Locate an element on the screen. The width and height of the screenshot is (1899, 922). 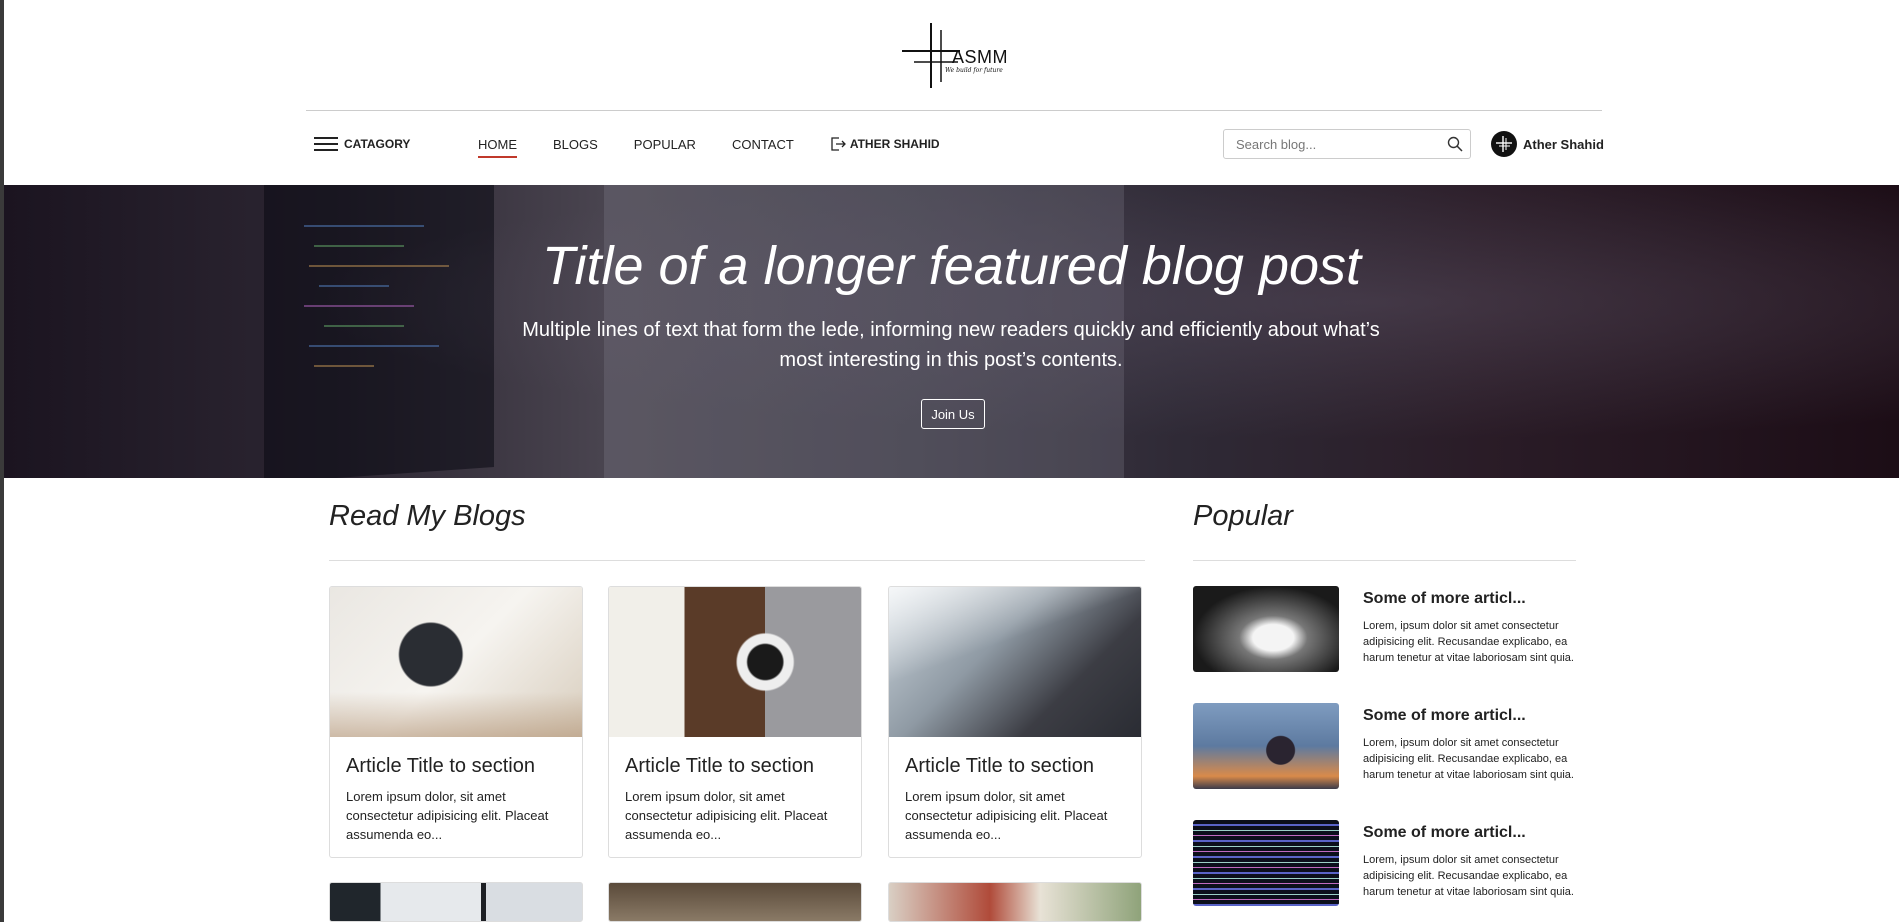
popular-heading: Popular is located at coordinates (1243, 516).